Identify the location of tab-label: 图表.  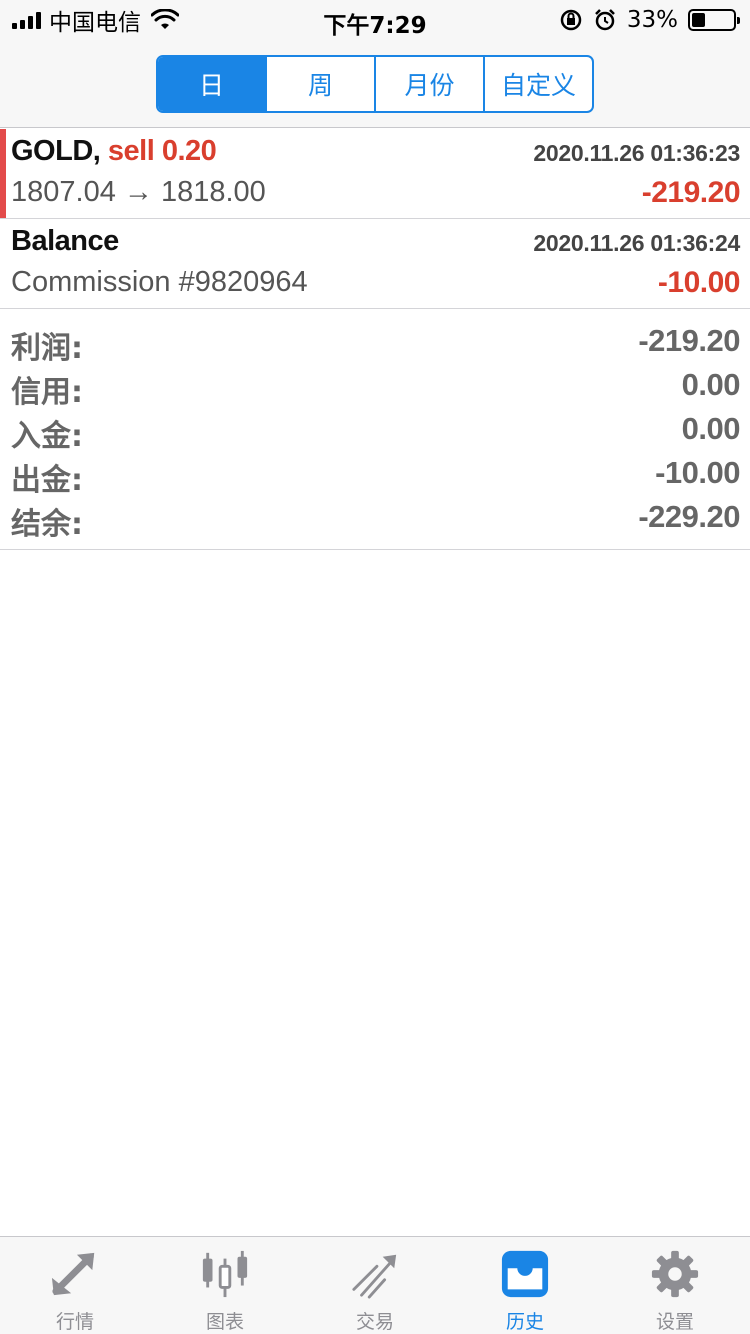
(224, 1322).